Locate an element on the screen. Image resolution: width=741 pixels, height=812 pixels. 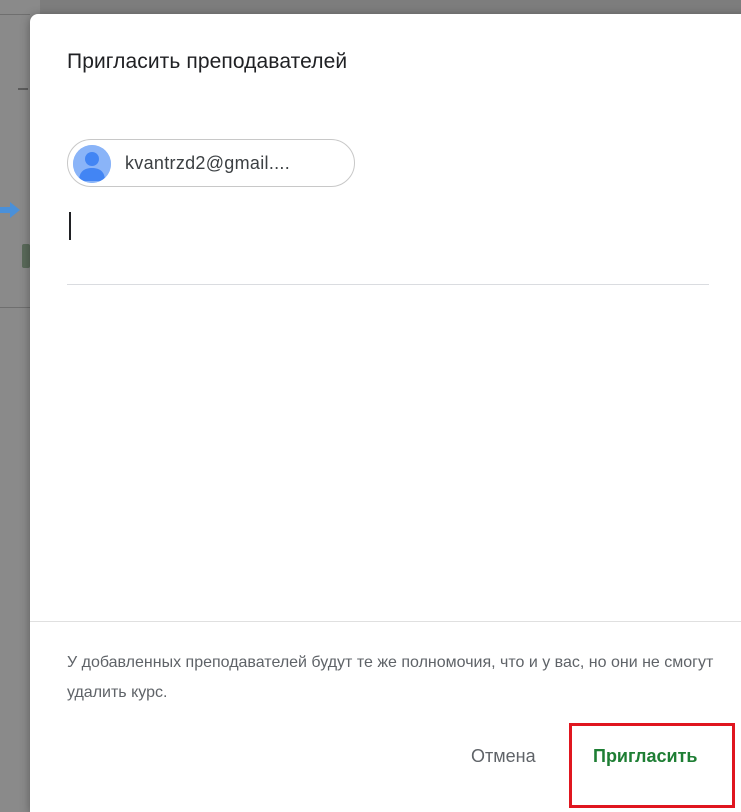
cancel-button: Отмена is located at coordinates (503, 756).